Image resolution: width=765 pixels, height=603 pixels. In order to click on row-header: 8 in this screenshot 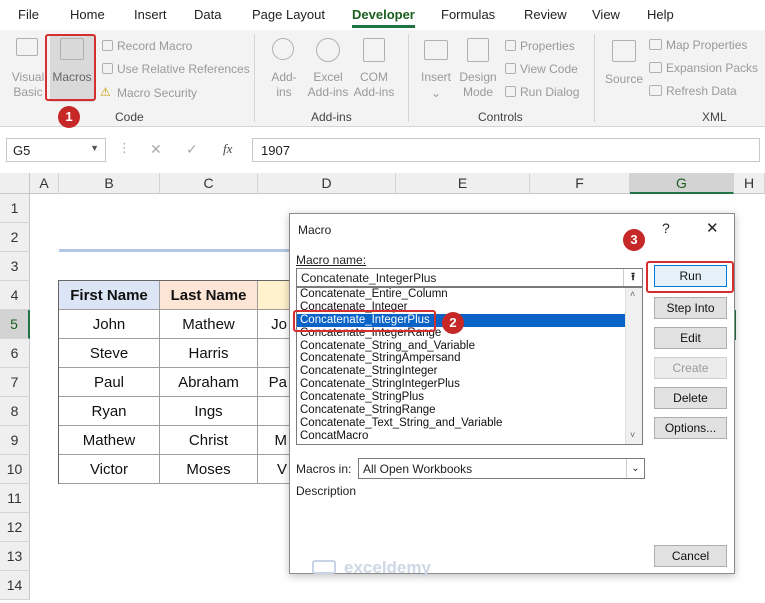, I will do `click(15, 411)`.